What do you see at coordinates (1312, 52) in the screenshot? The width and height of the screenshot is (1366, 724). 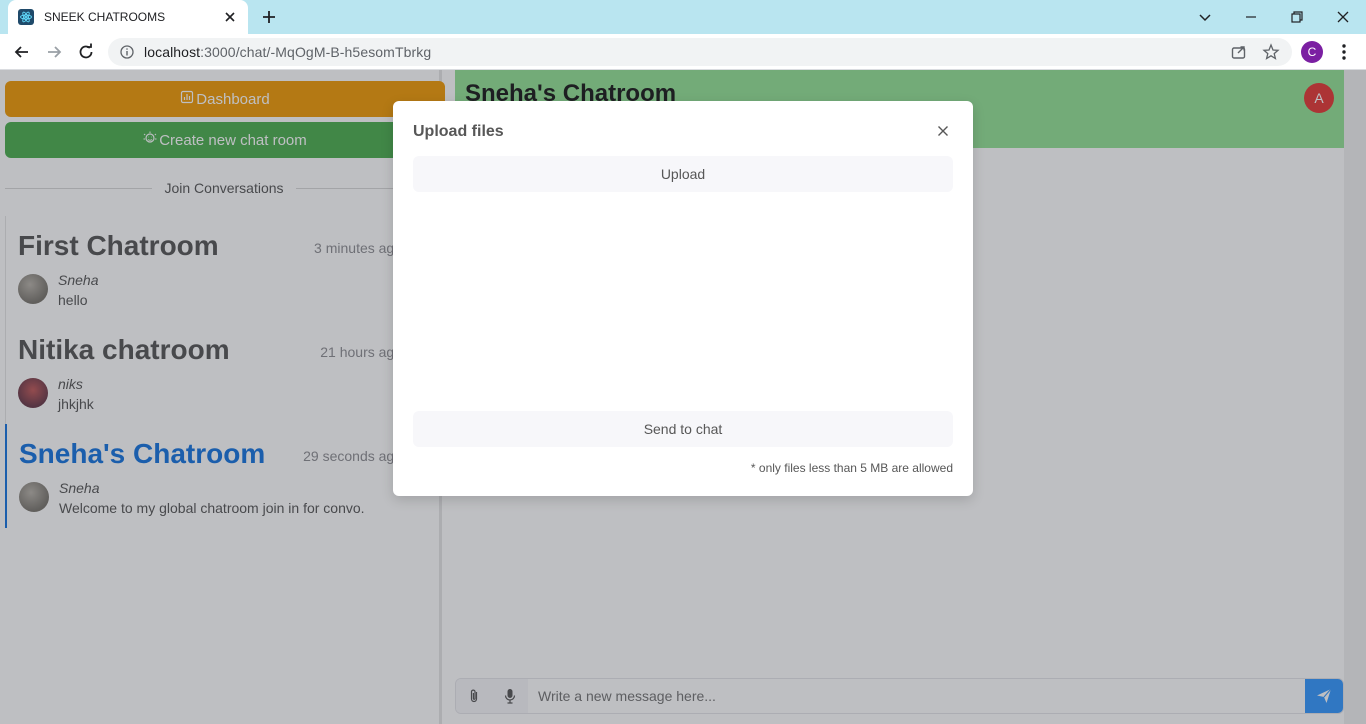 I see `profile-avatar: C` at bounding box center [1312, 52].